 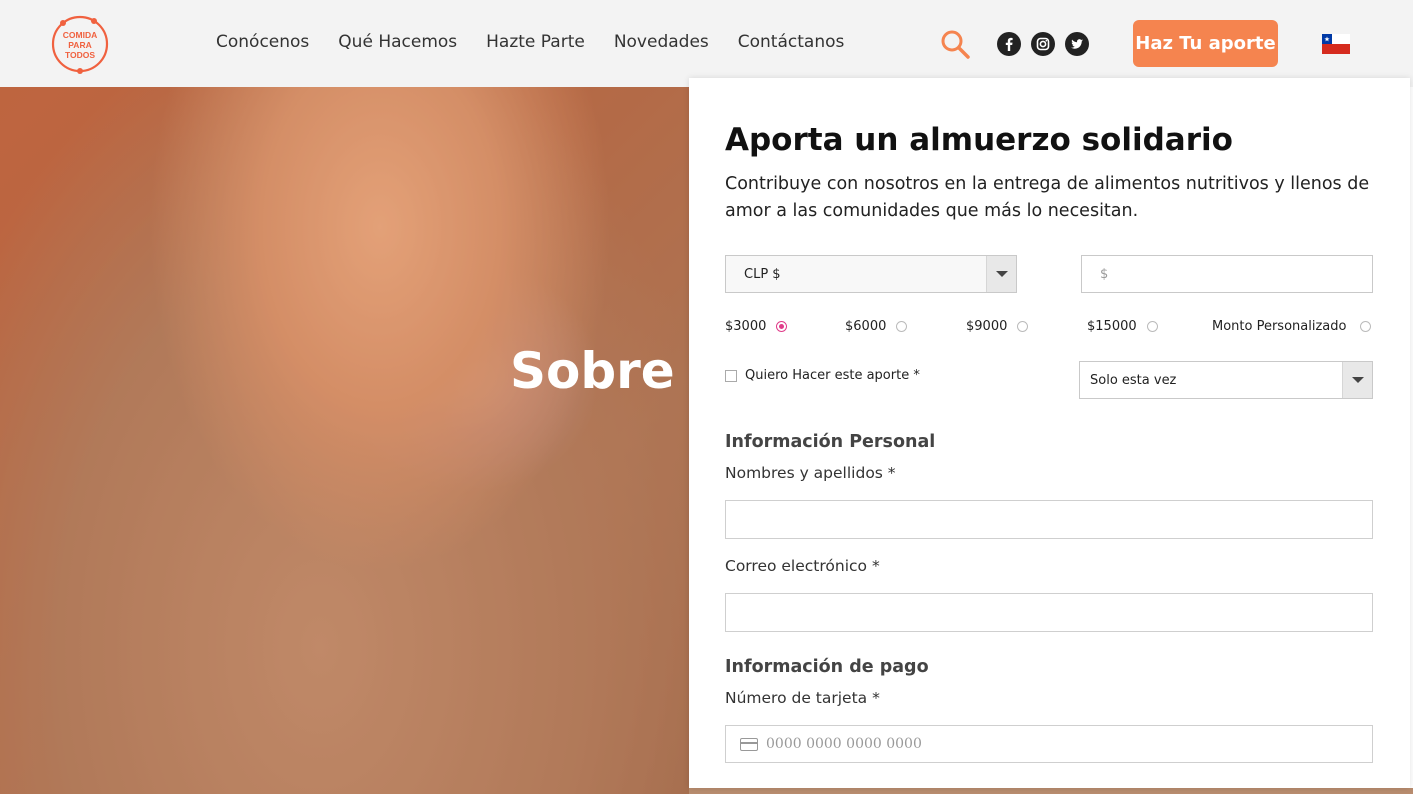 What do you see at coordinates (1336, 44) in the screenshot?
I see `chile-flag-icon` at bounding box center [1336, 44].